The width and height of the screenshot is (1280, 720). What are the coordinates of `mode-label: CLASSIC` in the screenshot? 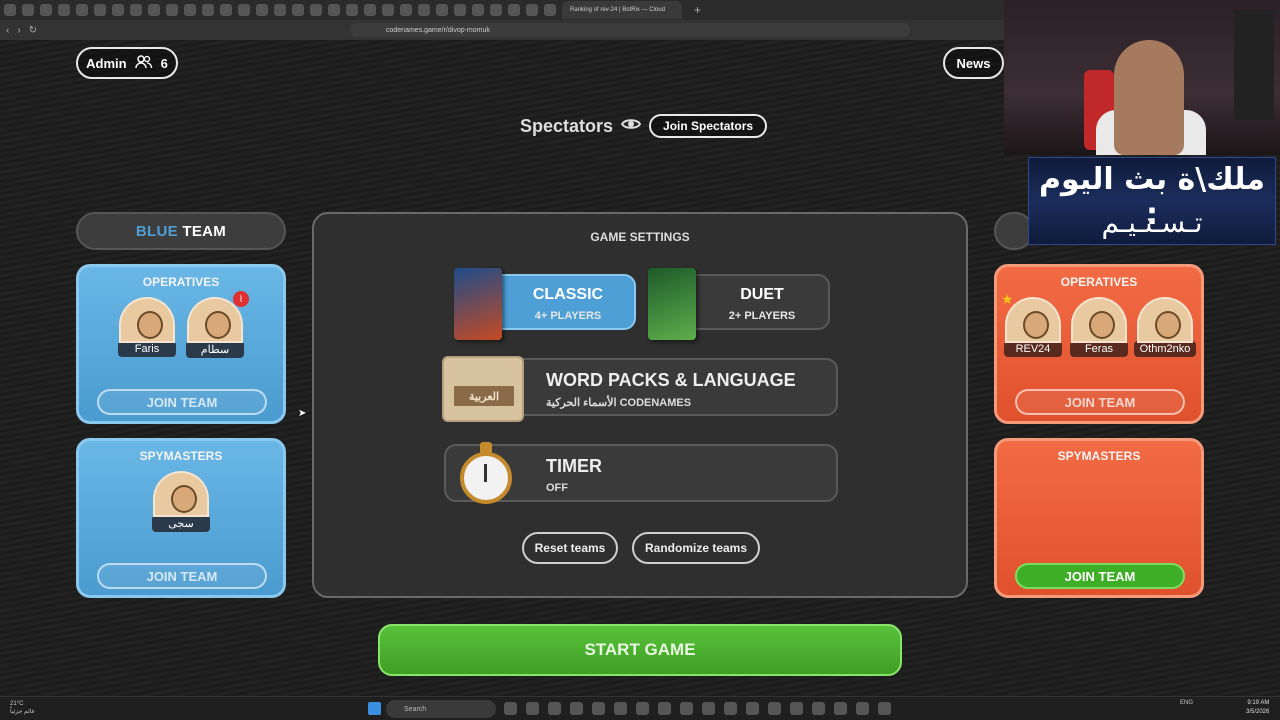 It's located at (568, 294).